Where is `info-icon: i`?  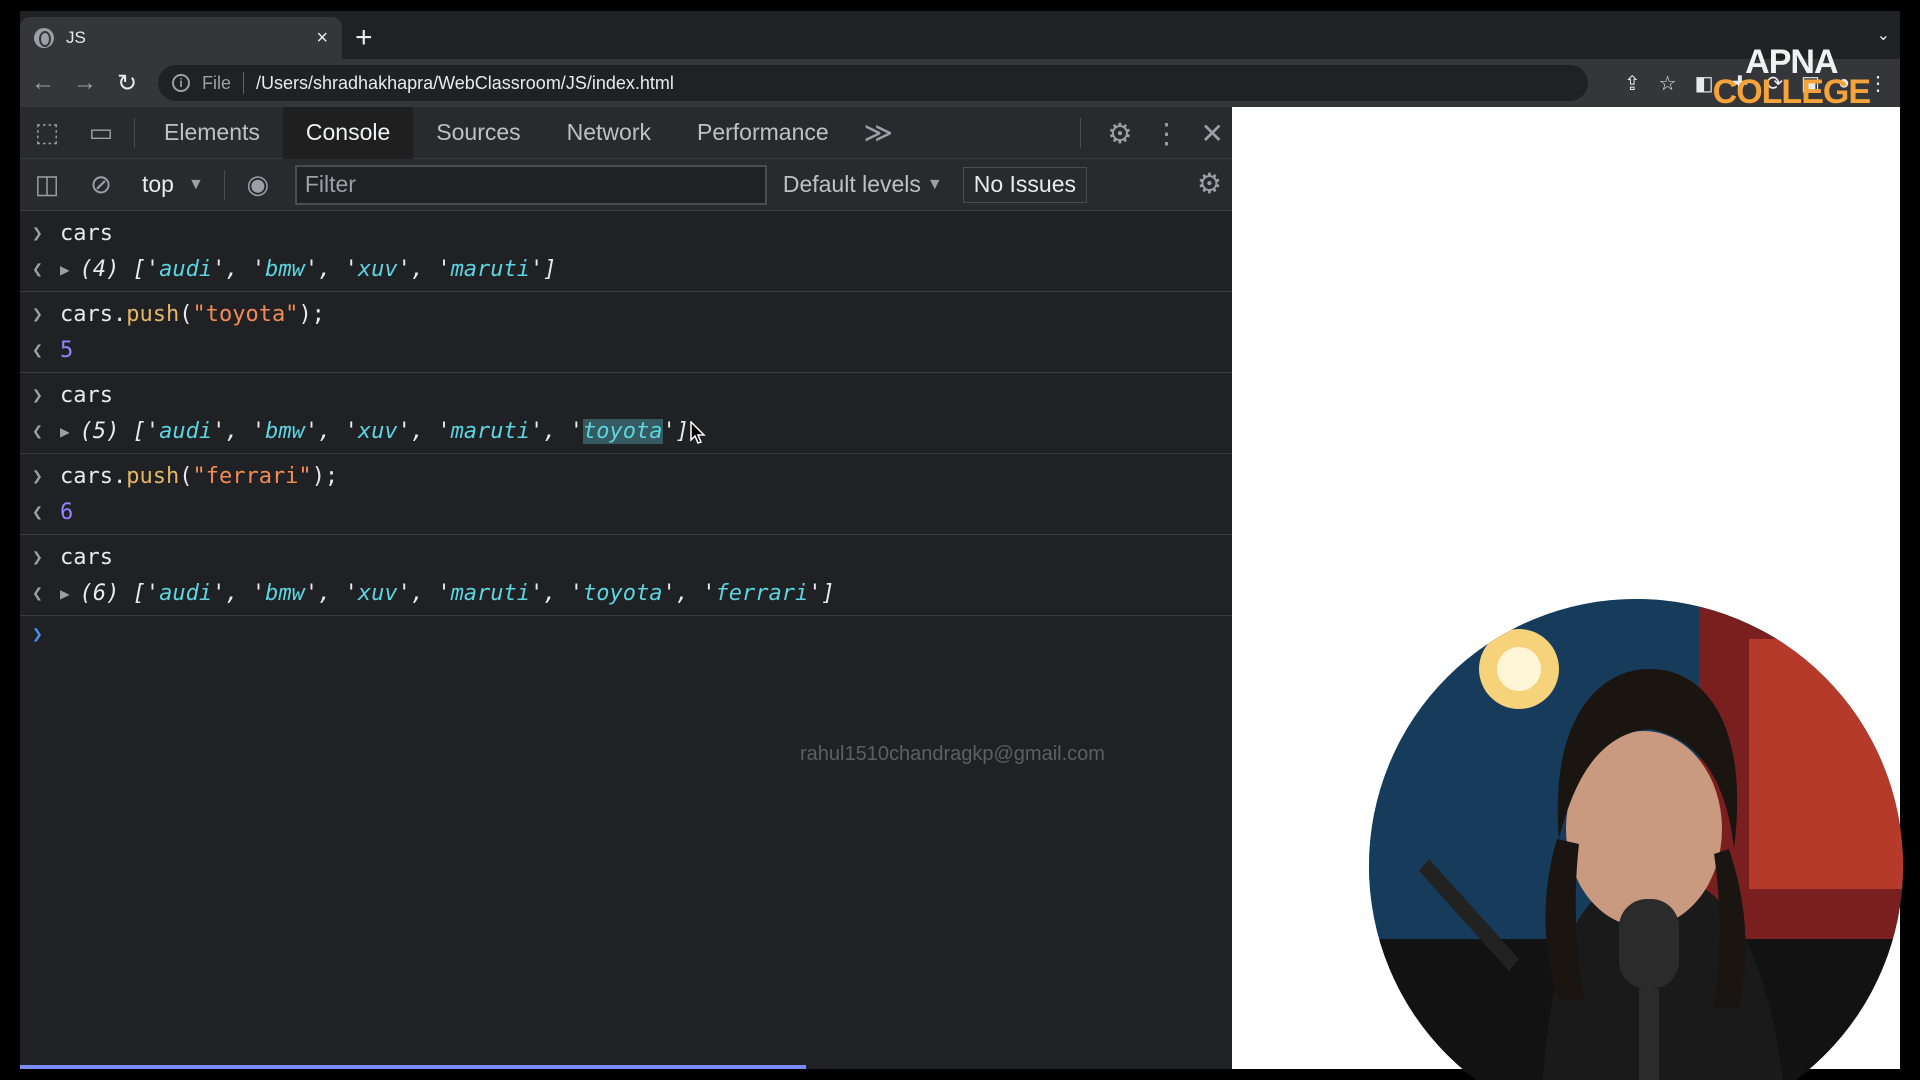
info-icon: i is located at coordinates (181, 83).